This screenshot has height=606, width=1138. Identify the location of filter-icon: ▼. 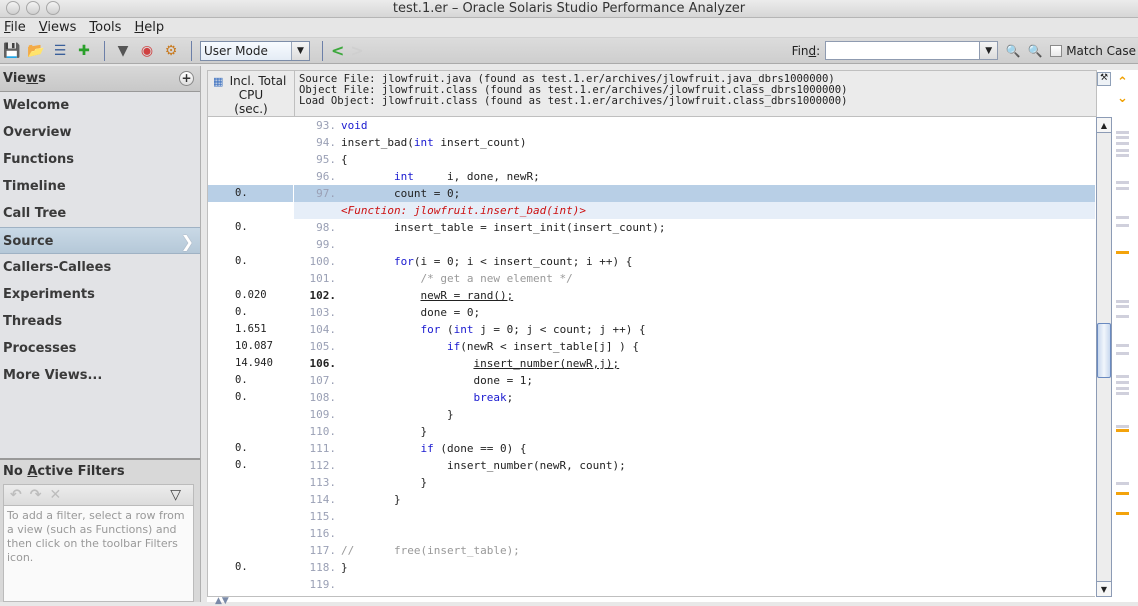
(123, 51).